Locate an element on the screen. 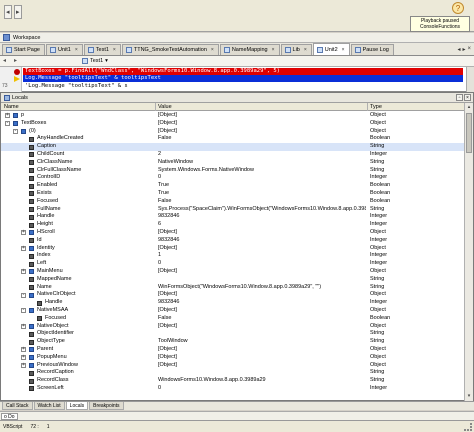 The width and height of the screenshot is (474, 432). back-arrow-icon: ◂ is located at coordinates (7, 61).